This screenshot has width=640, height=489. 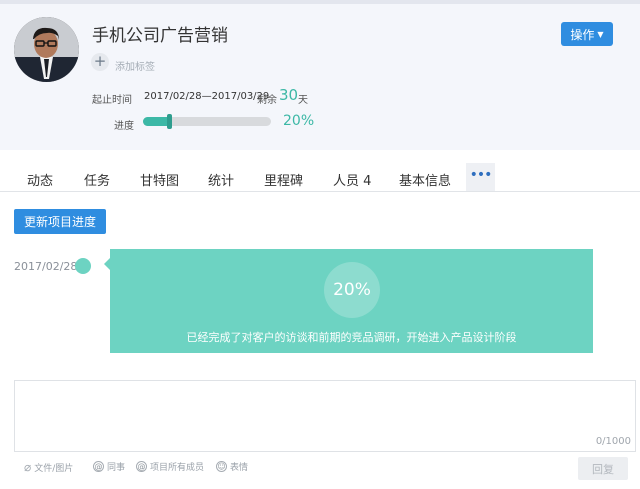 What do you see at coordinates (352, 179) in the screenshot?
I see `tab-members: 人员 4` at bounding box center [352, 179].